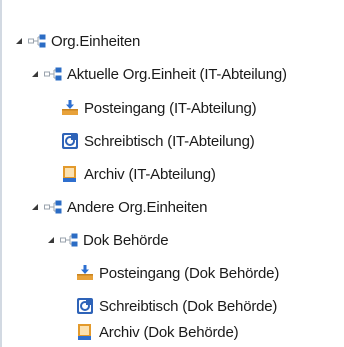  What do you see at coordinates (177, 74) in the screenshot?
I see `tree-node-label: Aktuelle Org.Einheit (IT-Abteilung)` at bounding box center [177, 74].